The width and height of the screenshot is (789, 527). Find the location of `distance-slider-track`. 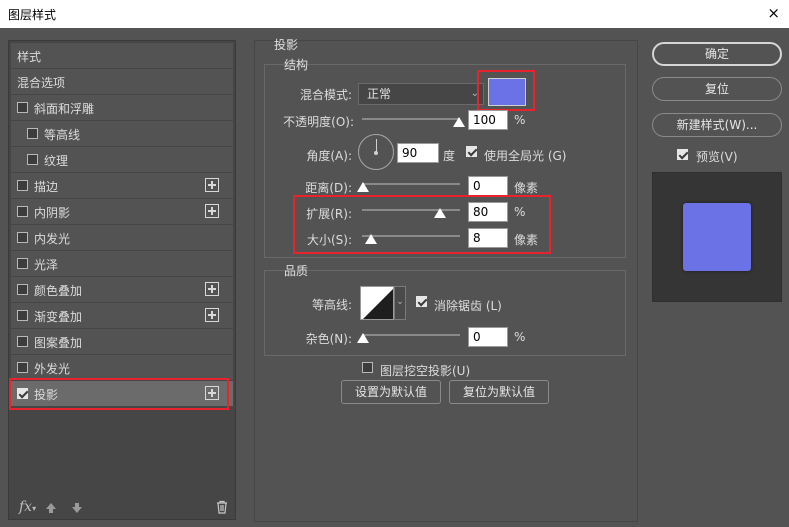

distance-slider-track is located at coordinates (411, 184).